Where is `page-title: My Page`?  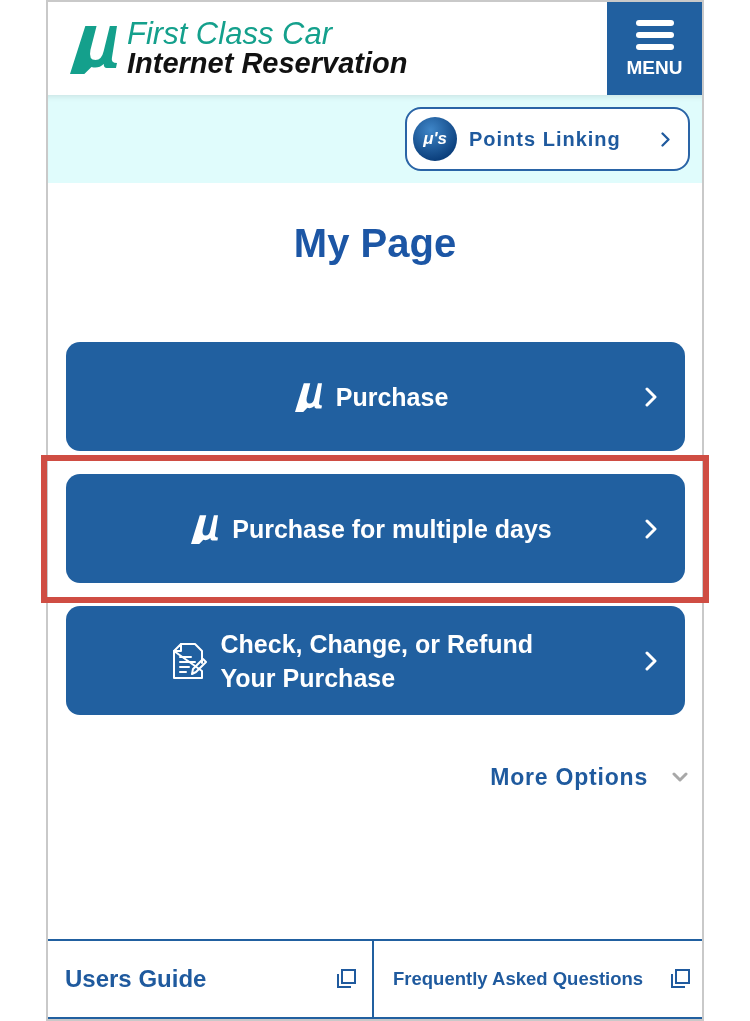 page-title: My Page is located at coordinates (375, 243).